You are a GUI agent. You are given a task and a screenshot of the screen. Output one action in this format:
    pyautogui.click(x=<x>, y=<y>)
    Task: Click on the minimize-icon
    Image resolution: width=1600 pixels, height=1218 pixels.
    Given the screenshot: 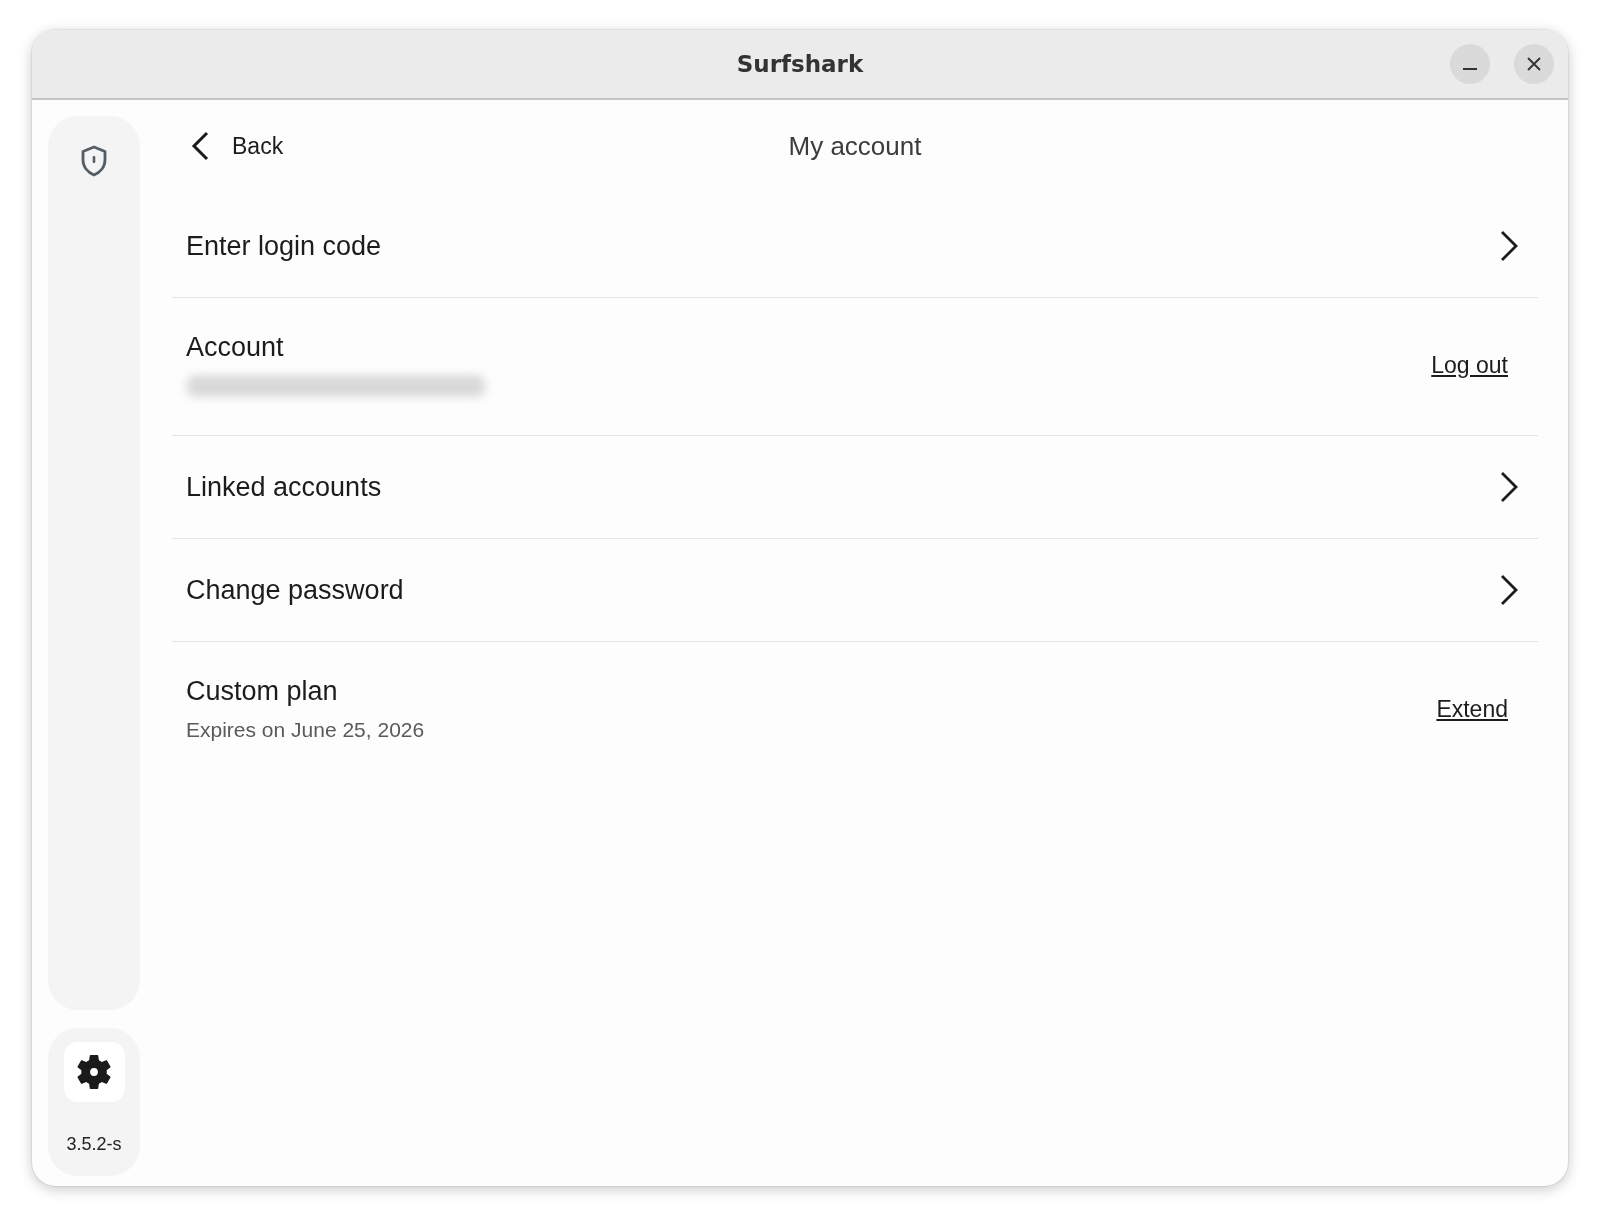 What is the action you would take?
    pyautogui.click(x=1470, y=69)
    